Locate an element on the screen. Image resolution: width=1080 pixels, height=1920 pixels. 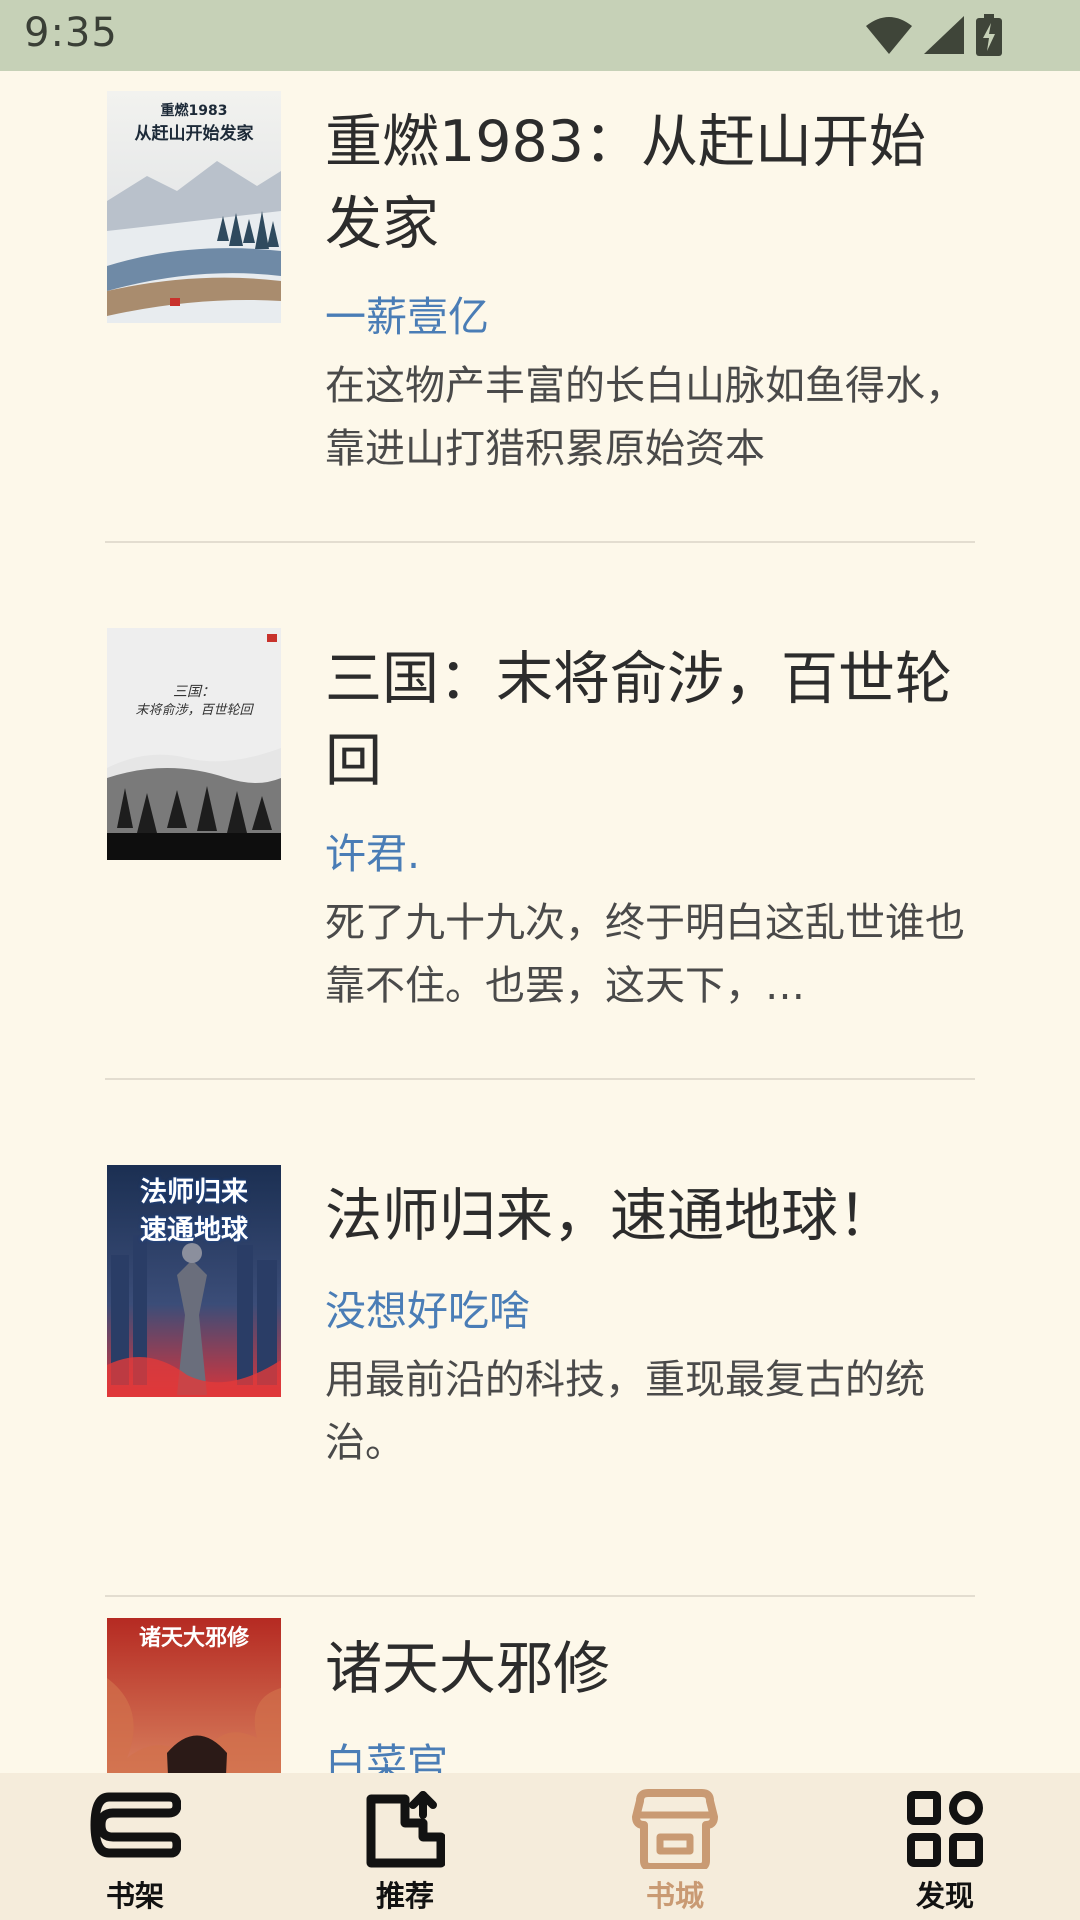
nav-label: 推荐 is located at coordinates (404, 1896).